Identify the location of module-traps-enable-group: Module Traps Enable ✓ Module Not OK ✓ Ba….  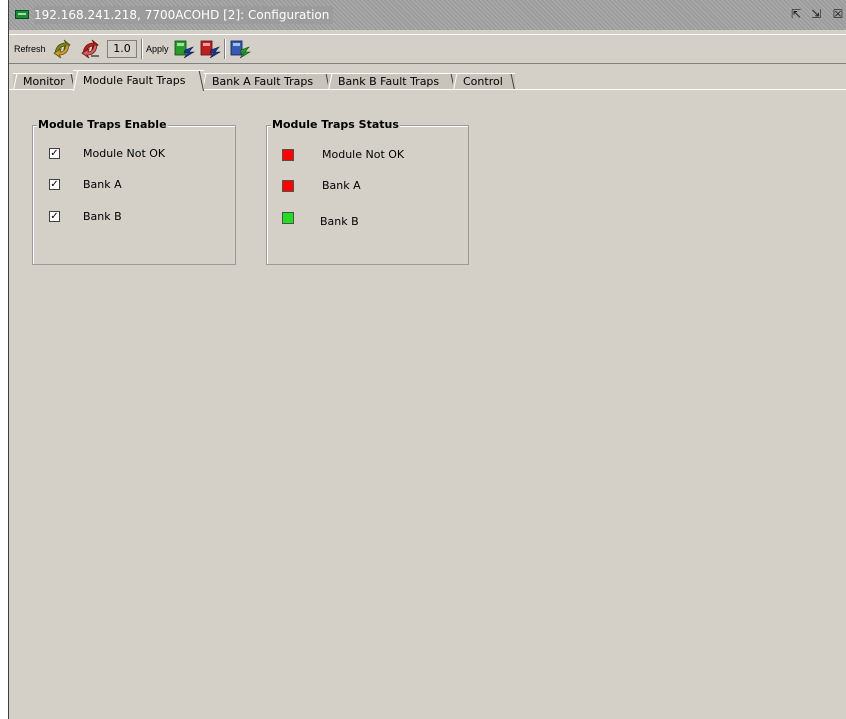
(134, 191).